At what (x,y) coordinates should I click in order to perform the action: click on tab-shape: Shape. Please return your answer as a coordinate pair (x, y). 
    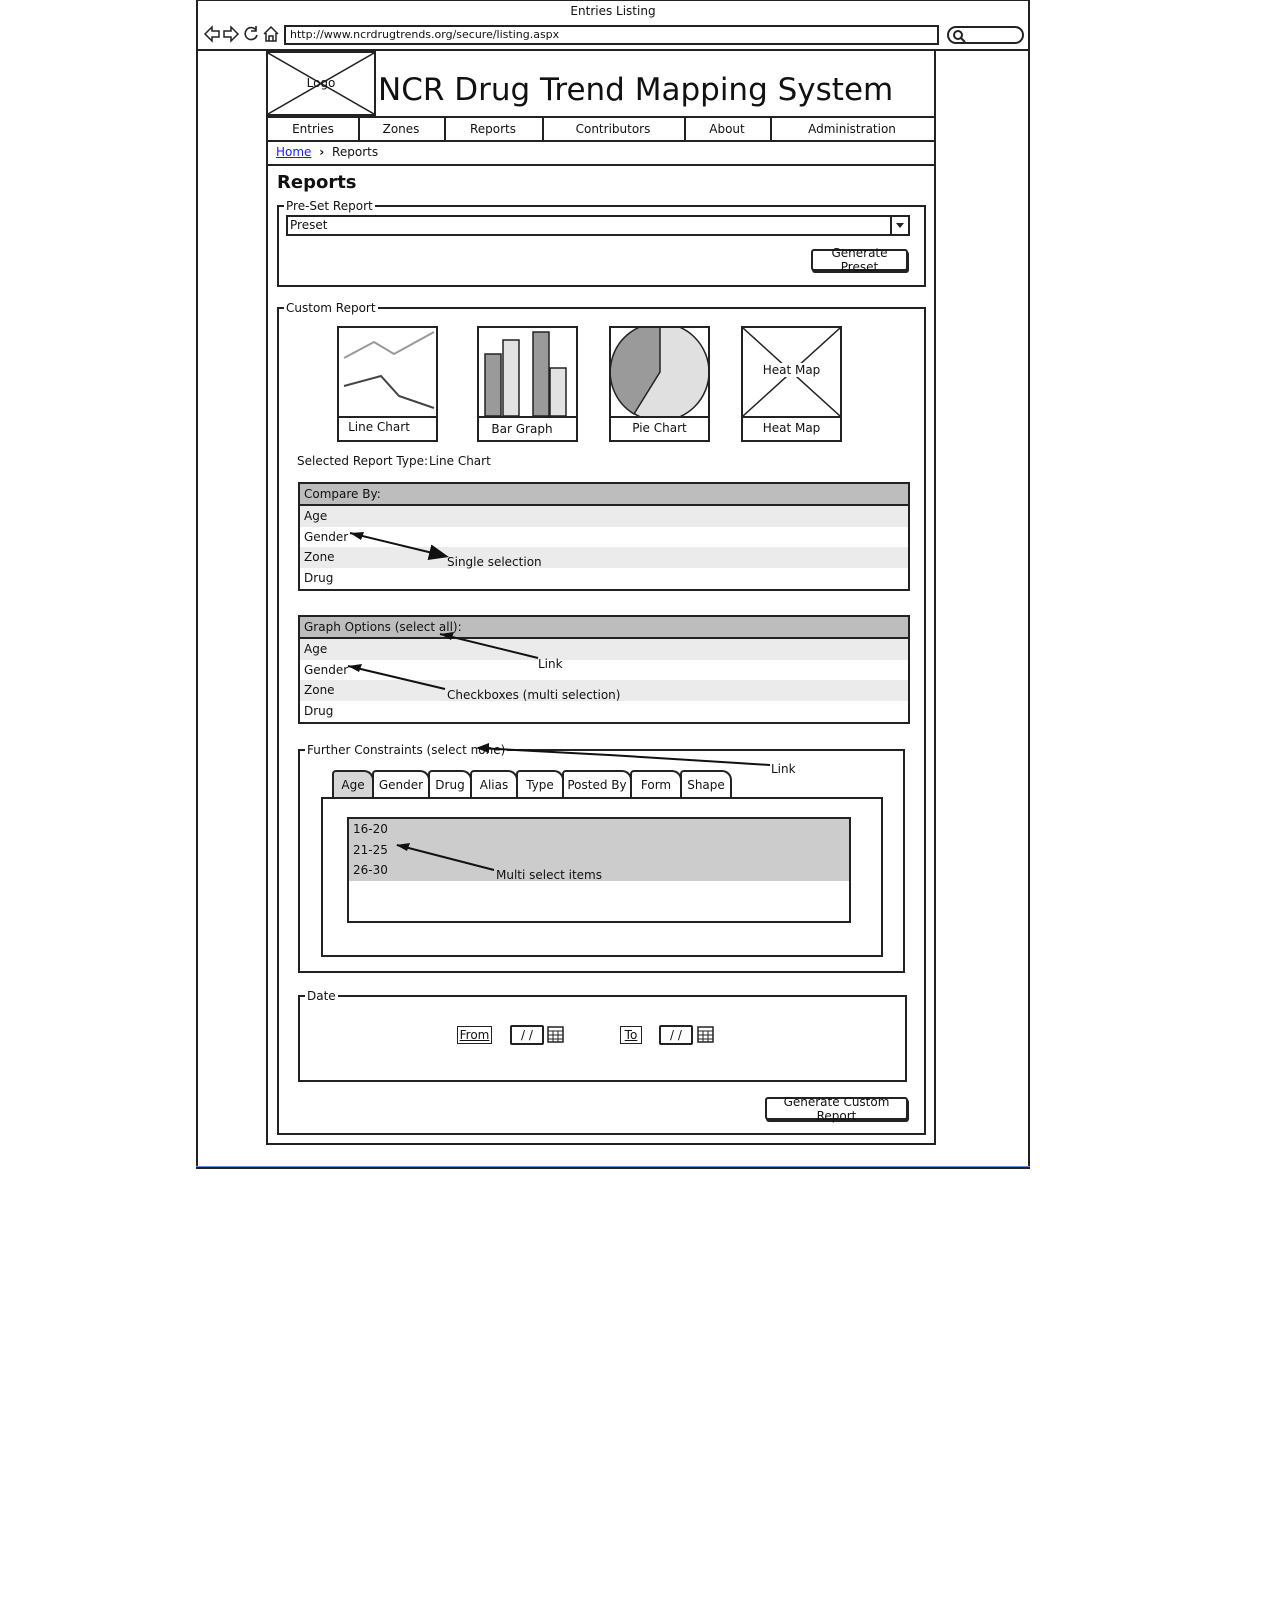
    Looking at the image, I should click on (706, 785).